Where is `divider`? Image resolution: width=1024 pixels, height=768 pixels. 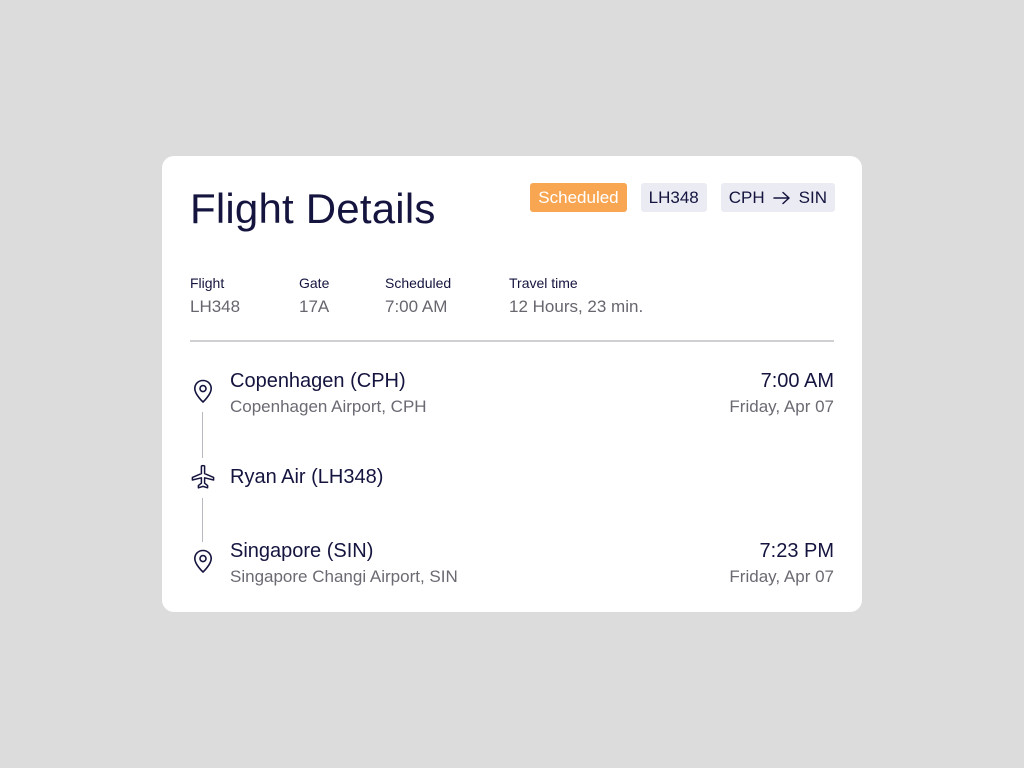 divider is located at coordinates (512, 341).